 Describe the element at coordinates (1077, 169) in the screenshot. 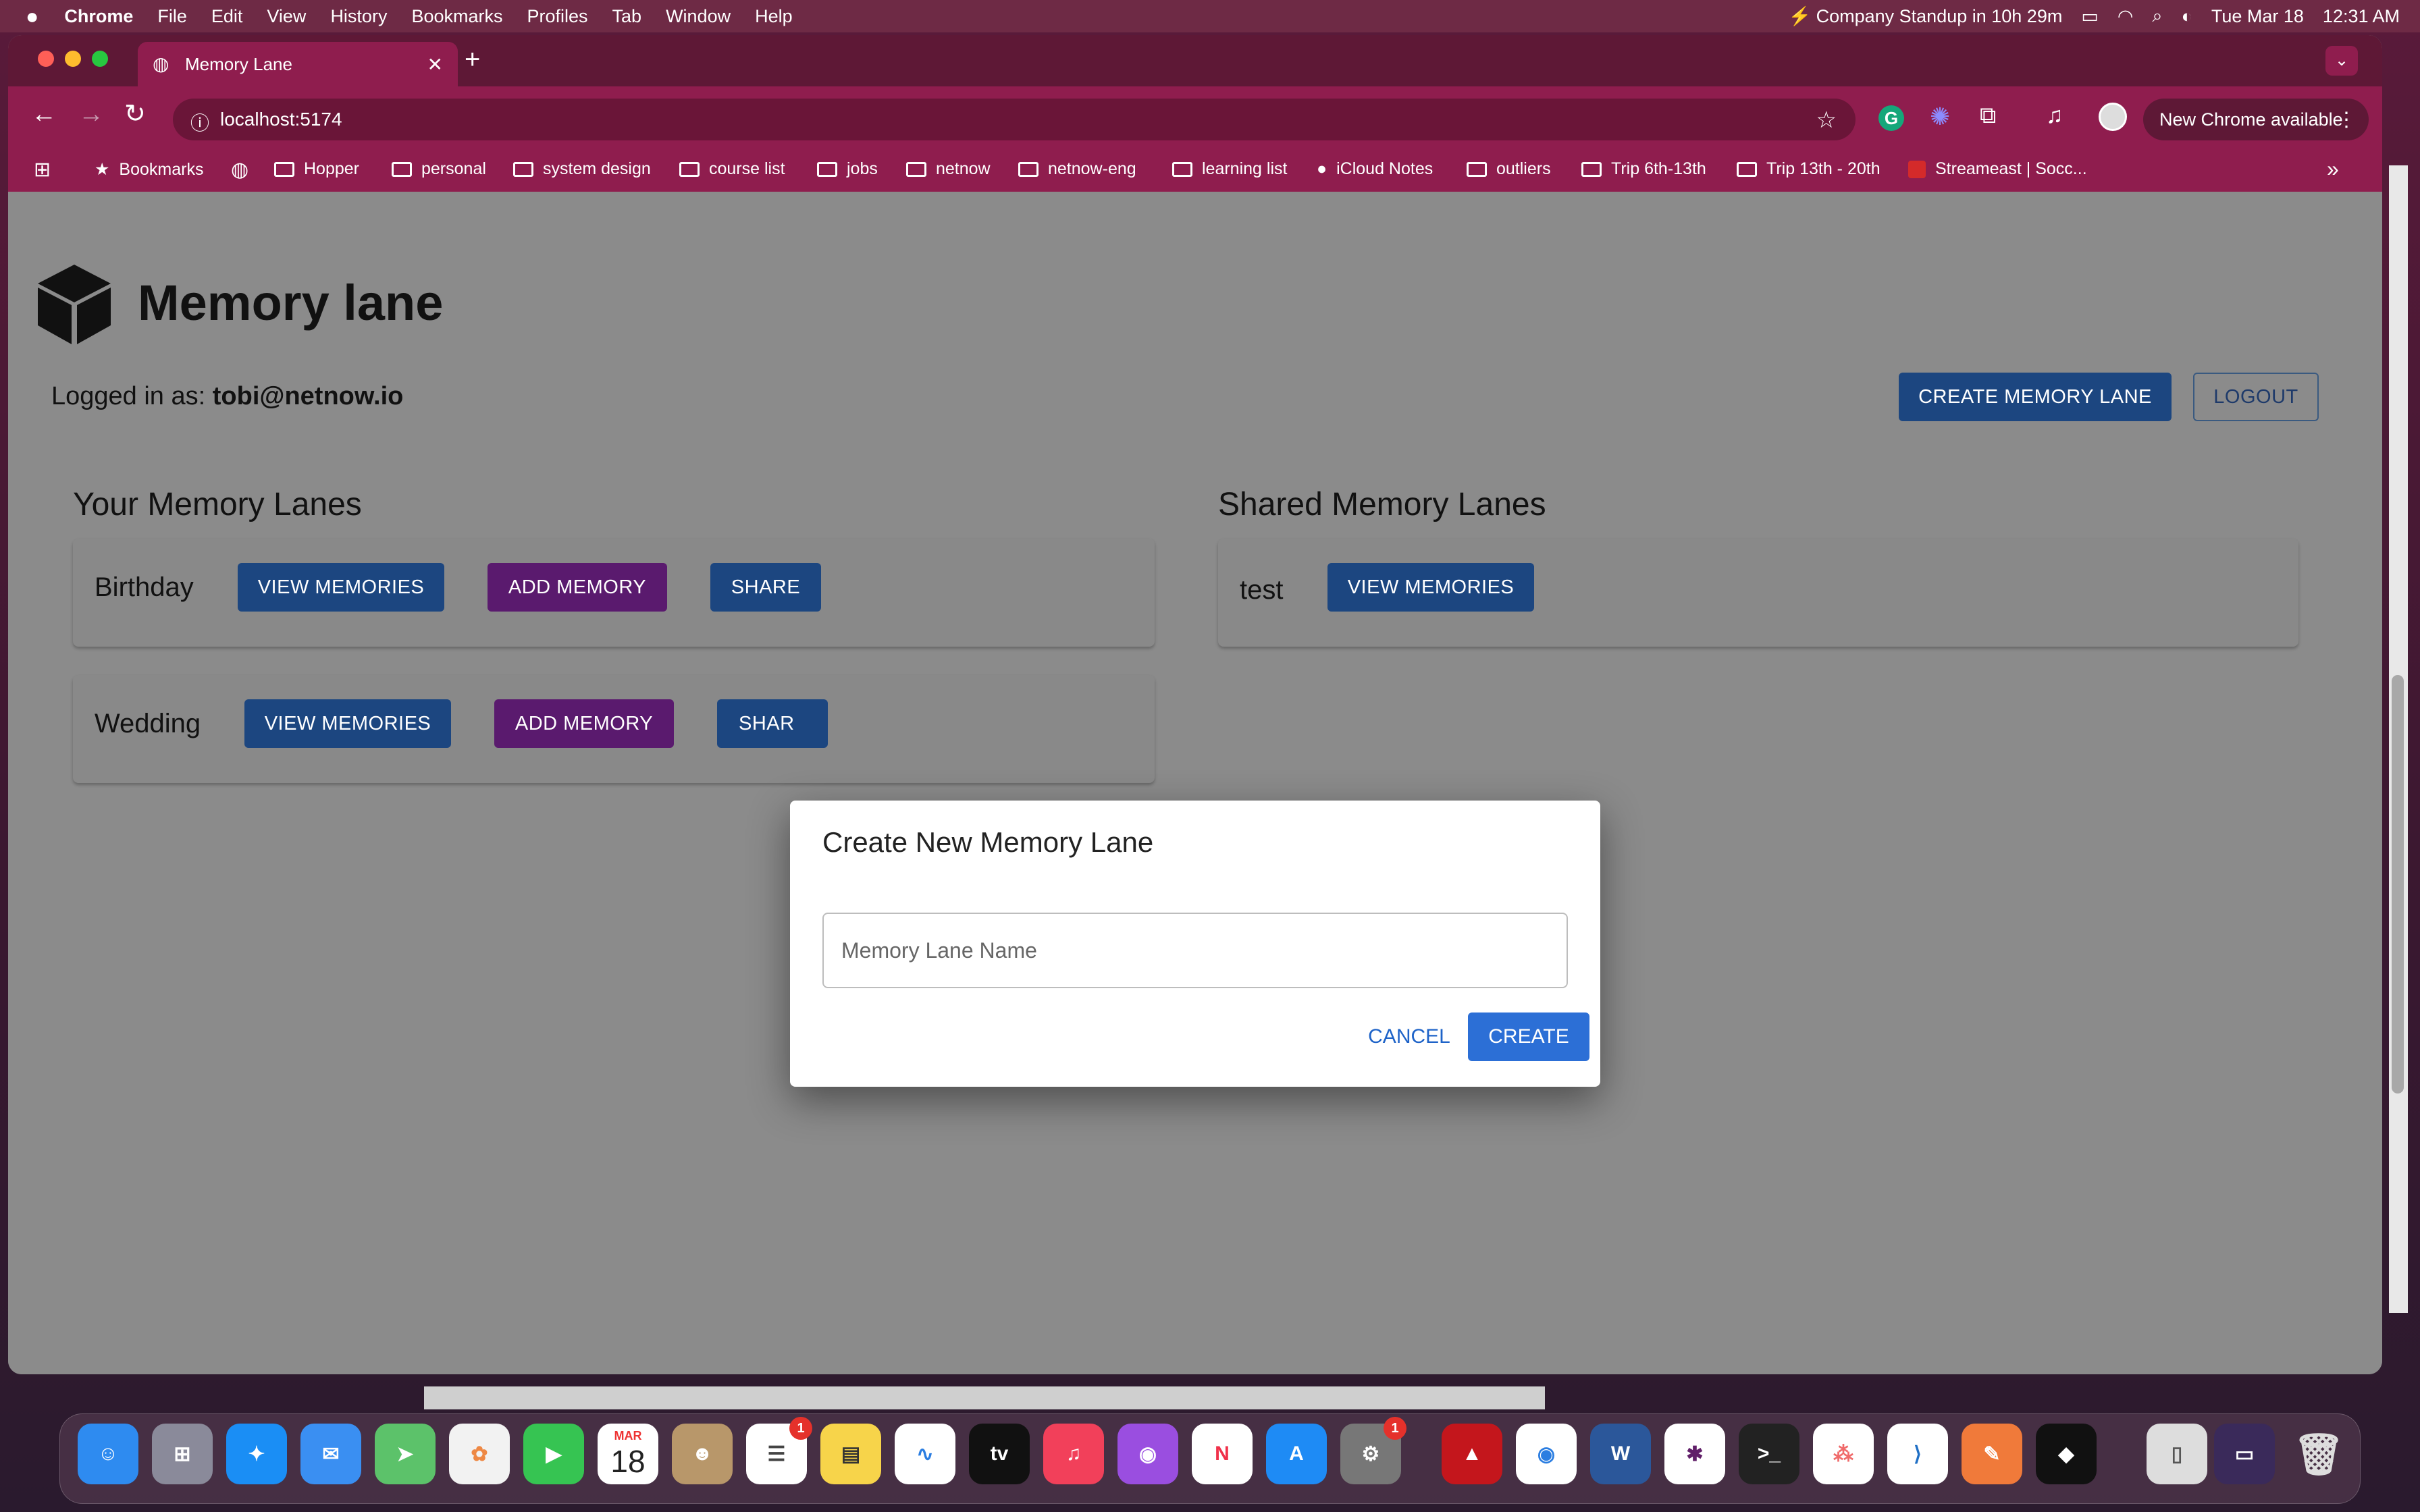

I see `bookmark-item: netnow-eng` at that location.